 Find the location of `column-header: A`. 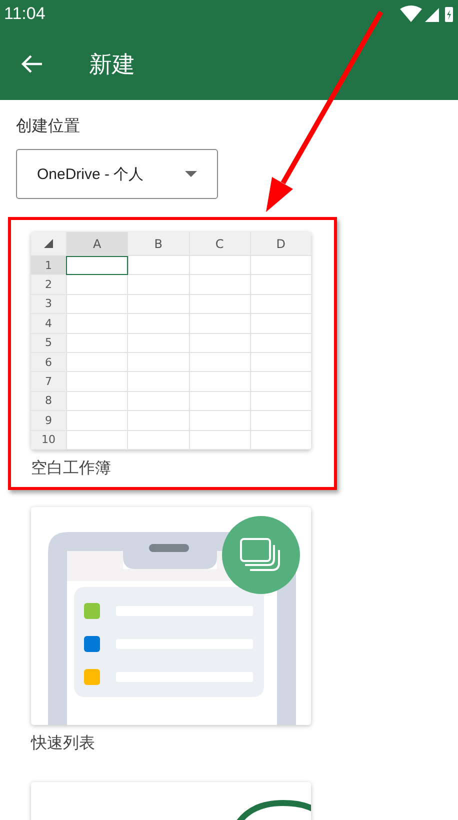

column-header: A is located at coordinates (97, 244).